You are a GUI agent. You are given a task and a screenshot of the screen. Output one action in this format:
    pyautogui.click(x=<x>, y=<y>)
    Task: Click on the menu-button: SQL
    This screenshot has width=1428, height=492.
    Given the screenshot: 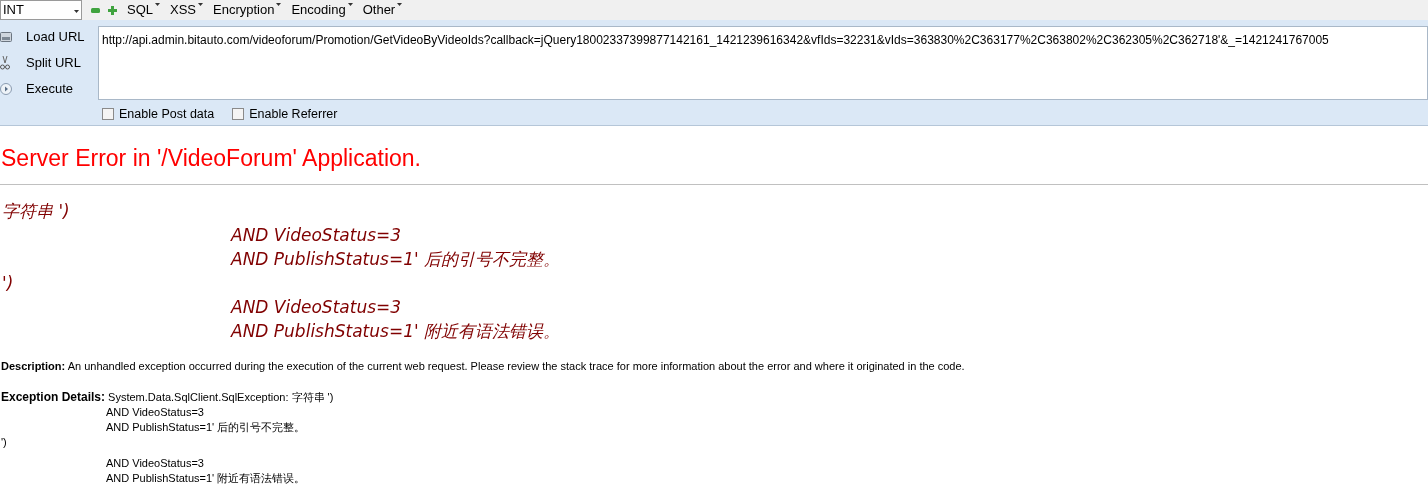 What is the action you would take?
    pyautogui.click(x=143, y=10)
    